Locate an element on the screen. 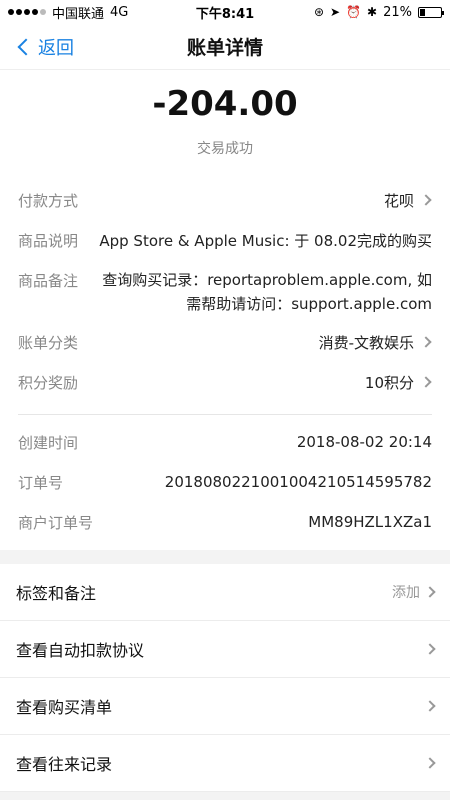  meta-value: MM89HZL1XZa1 is located at coordinates (370, 522).